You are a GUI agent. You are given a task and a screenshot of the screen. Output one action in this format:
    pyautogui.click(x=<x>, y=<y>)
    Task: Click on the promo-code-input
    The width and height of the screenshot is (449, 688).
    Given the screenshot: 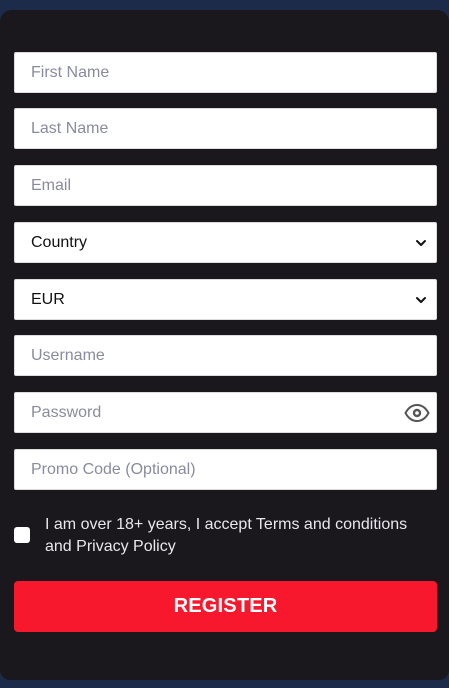 What is the action you would take?
    pyautogui.click(x=225, y=469)
    